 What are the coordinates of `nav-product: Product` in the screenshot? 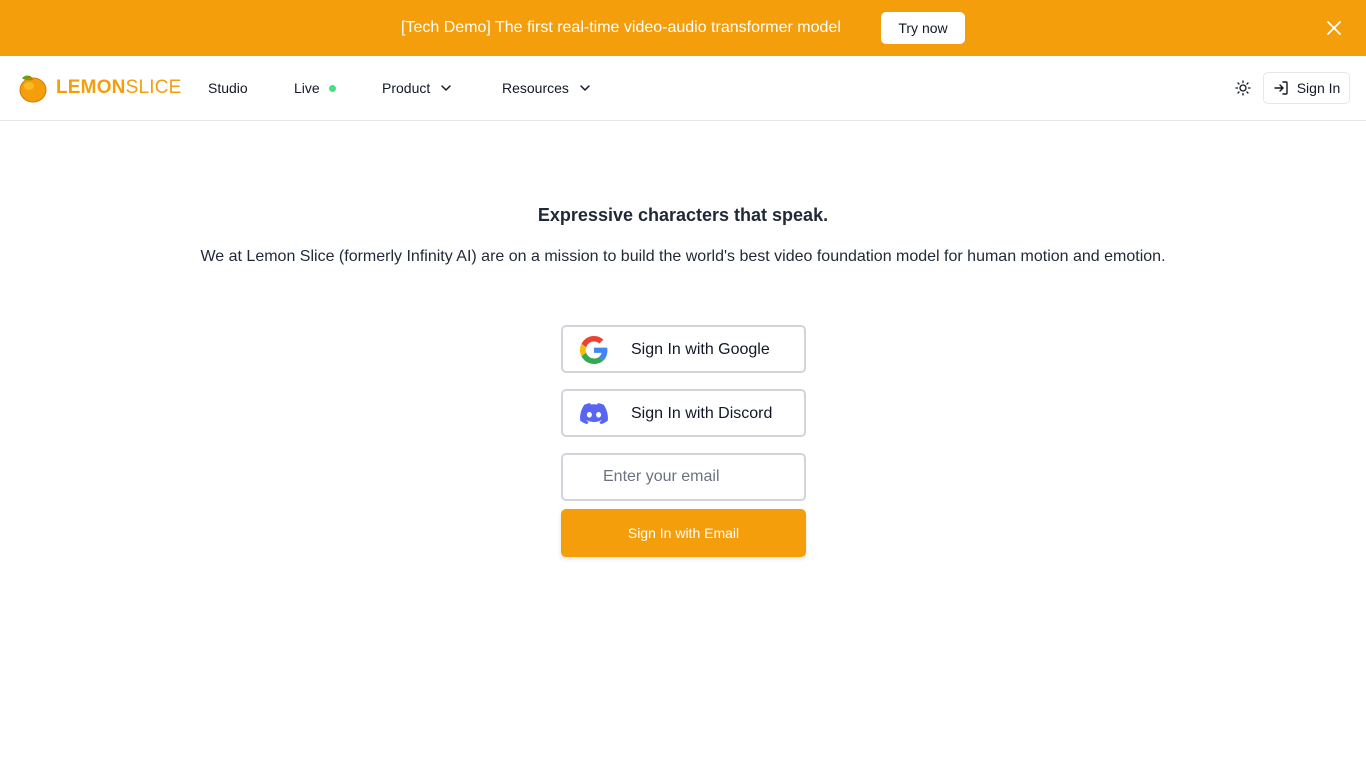 It's located at (417, 88).